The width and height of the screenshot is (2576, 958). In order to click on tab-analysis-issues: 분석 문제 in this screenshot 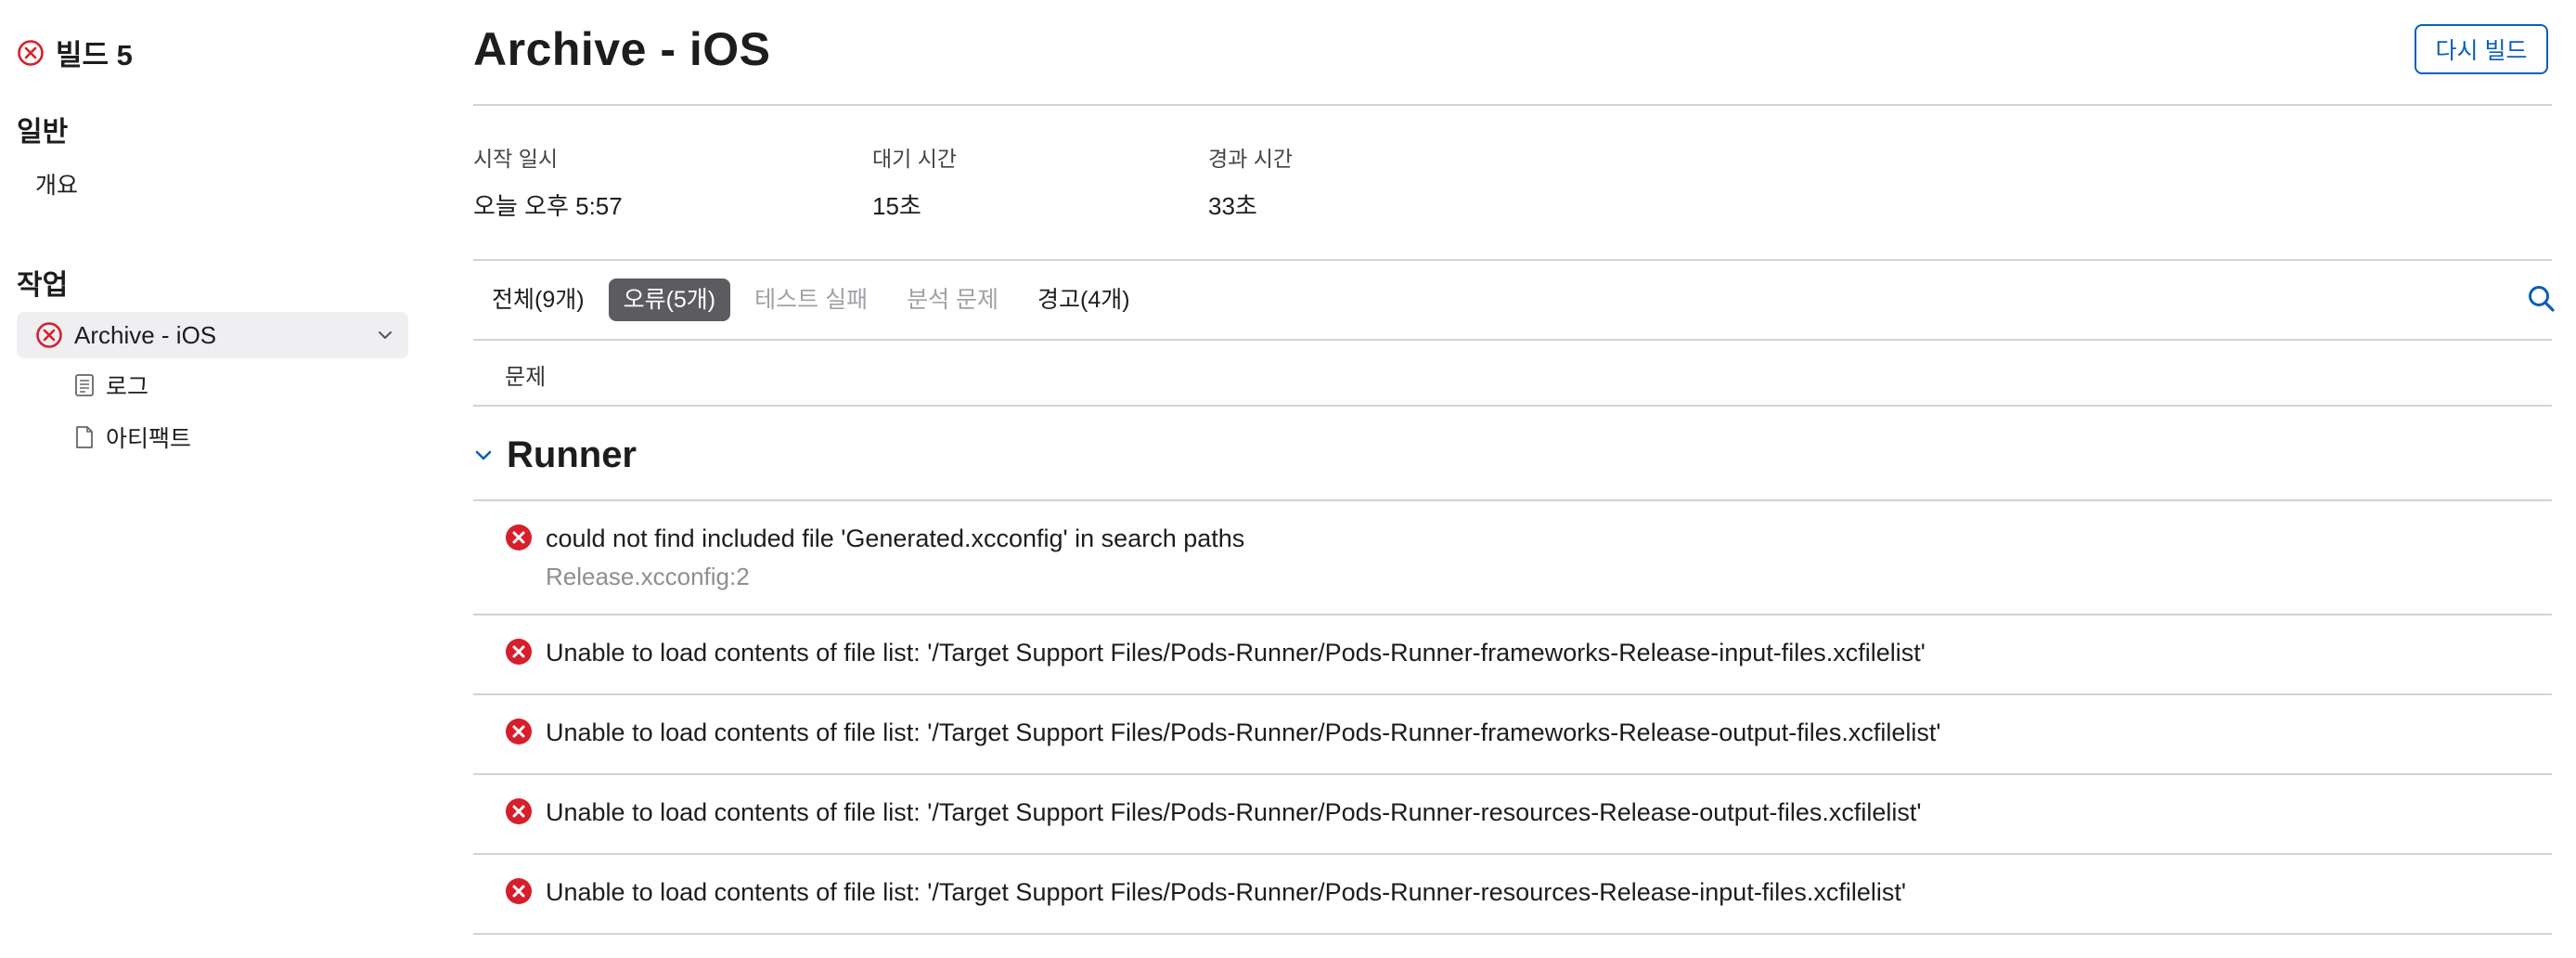, I will do `click(953, 299)`.